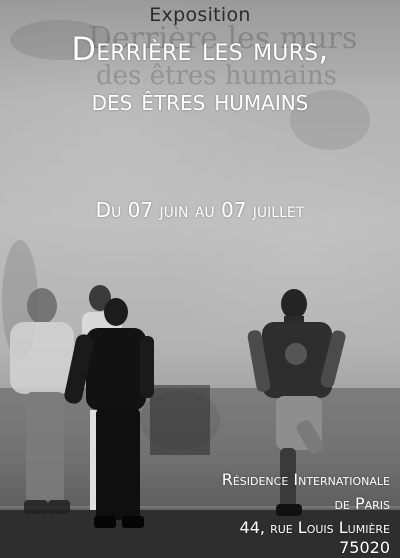 The height and width of the screenshot is (558, 400). What do you see at coordinates (200, 49) in the screenshot?
I see `poster-title-line1: Derrière les murs,` at bounding box center [200, 49].